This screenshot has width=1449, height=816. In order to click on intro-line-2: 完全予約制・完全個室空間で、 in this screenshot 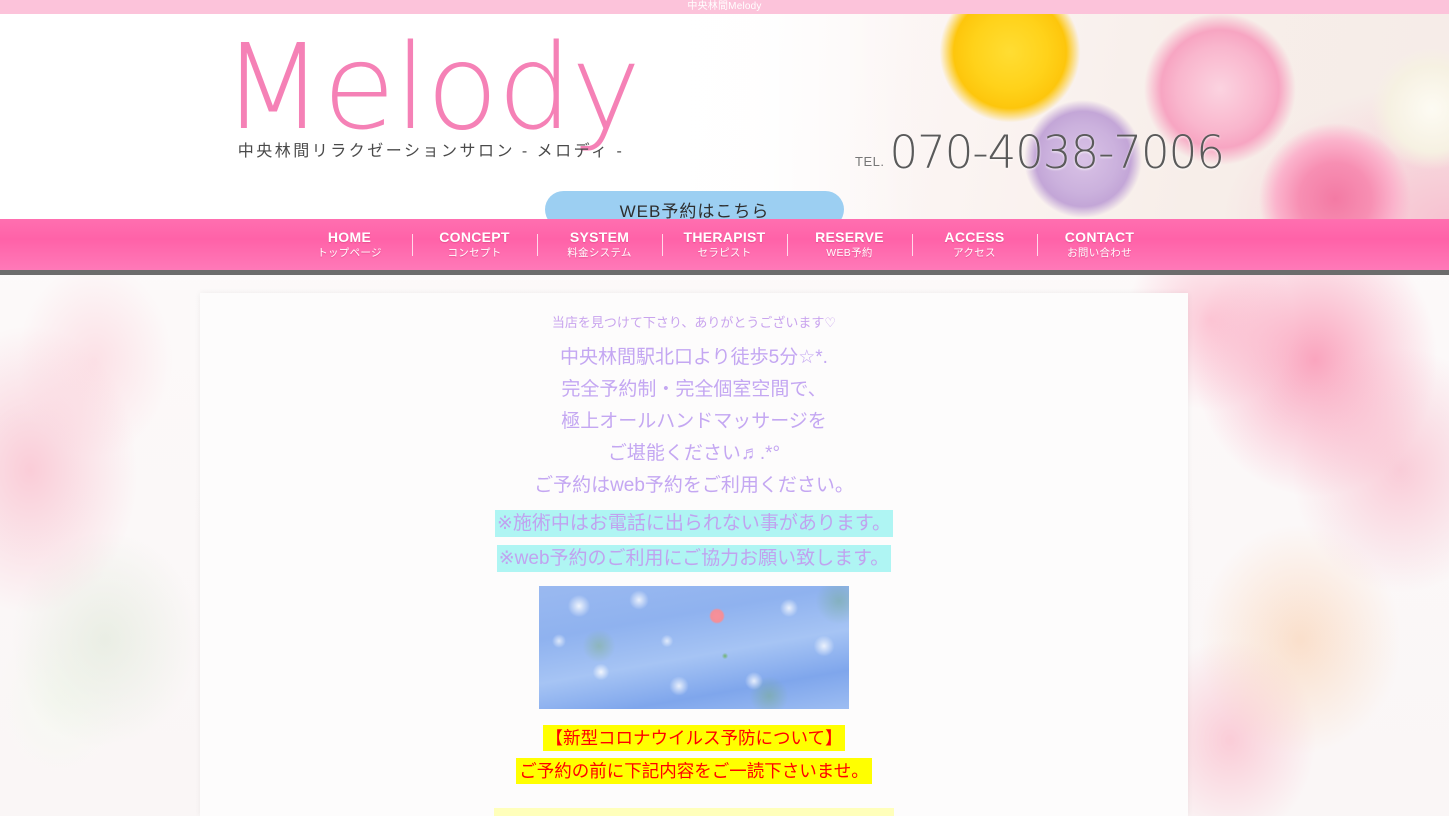, I will do `click(694, 389)`.